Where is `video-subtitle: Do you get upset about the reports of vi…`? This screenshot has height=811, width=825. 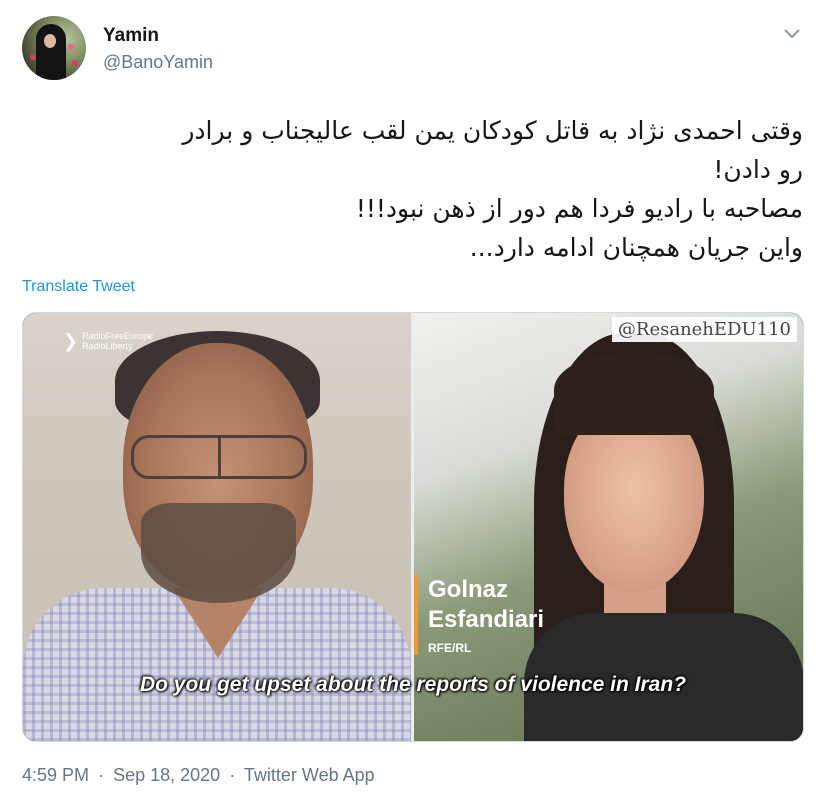
video-subtitle: Do you get upset about the reports of vi… is located at coordinates (413, 684).